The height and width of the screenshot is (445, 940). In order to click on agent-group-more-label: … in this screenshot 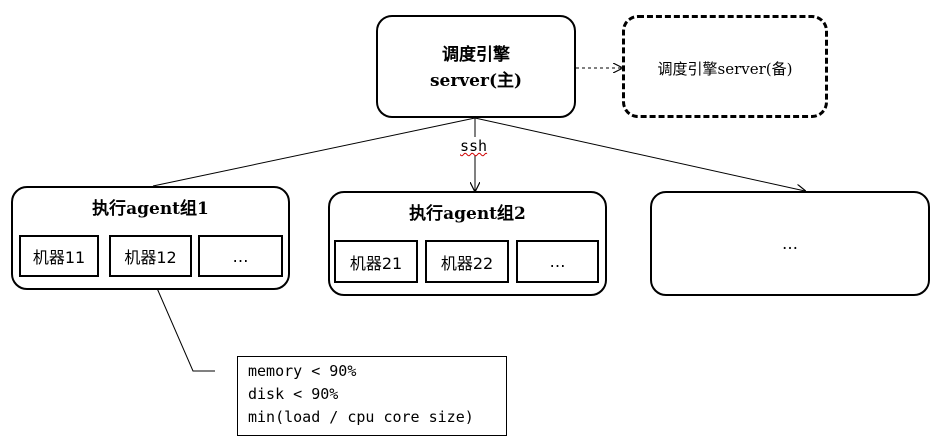, I will do `click(790, 243)`.